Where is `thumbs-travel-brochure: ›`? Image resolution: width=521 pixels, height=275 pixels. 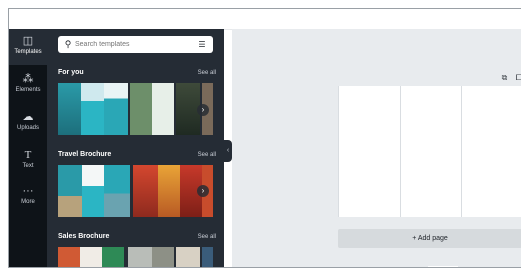 thumbs-travel-brochure: › is located at coordinates (135, 191).